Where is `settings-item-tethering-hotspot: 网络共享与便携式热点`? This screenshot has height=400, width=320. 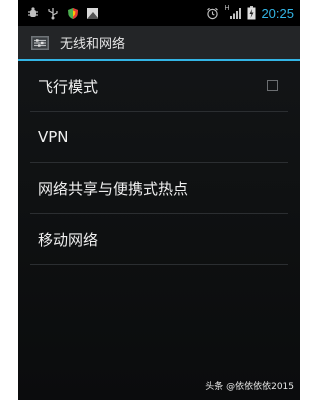
settings-item-tethering-hotspot: 网络共享与便携式热点 is located at coordinates (159, 188).